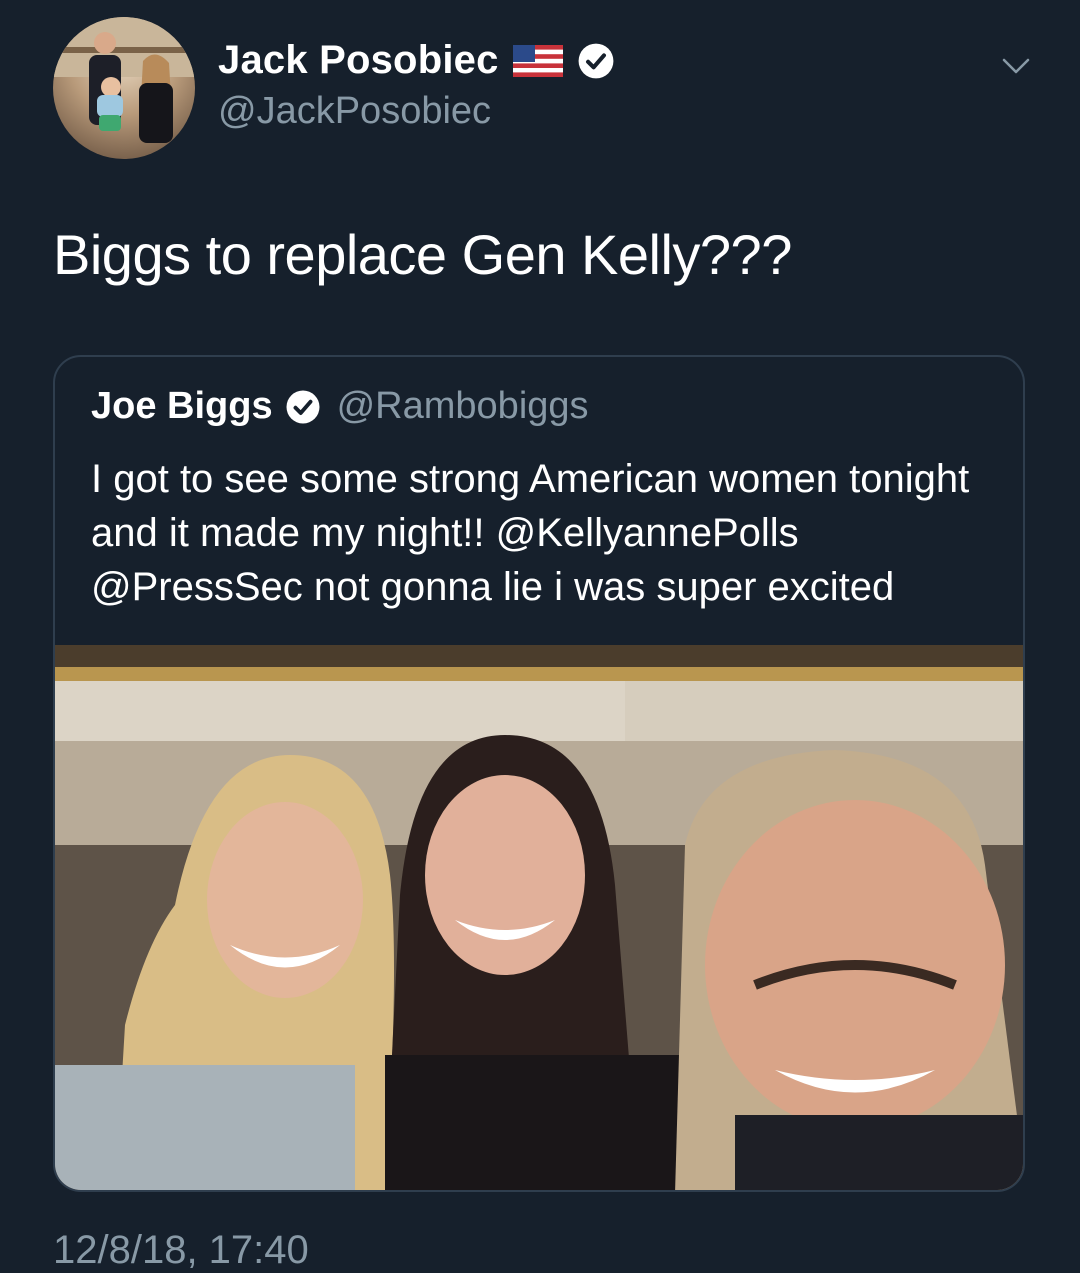  Describe the element at coordinates (537, 60) in the screenshot. I see `us-flag-icon` at that location.